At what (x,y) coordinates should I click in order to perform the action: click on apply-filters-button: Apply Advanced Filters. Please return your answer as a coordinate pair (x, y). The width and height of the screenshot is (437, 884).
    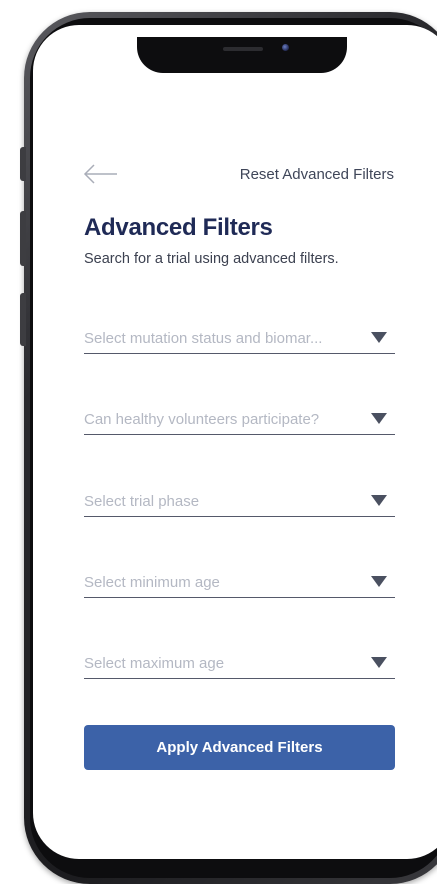
    Looking at the image, I should click on (239, 747).